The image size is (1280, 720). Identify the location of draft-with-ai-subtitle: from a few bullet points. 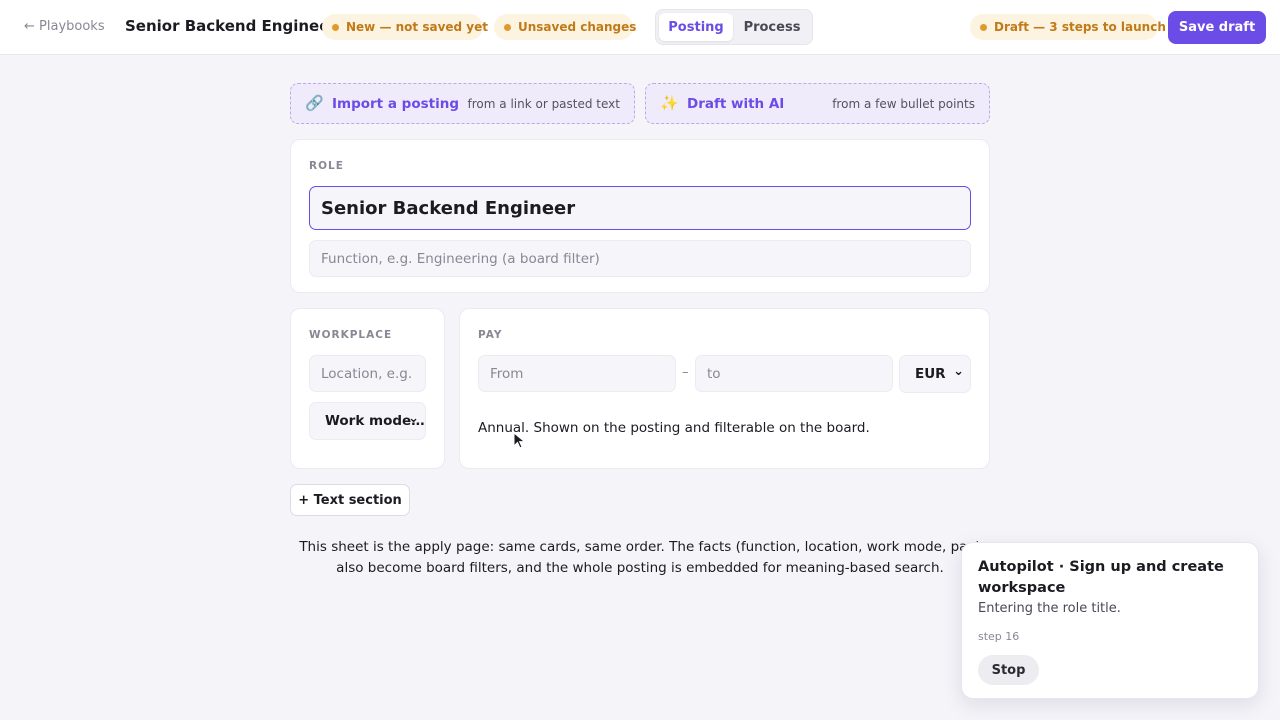
(903, 104).